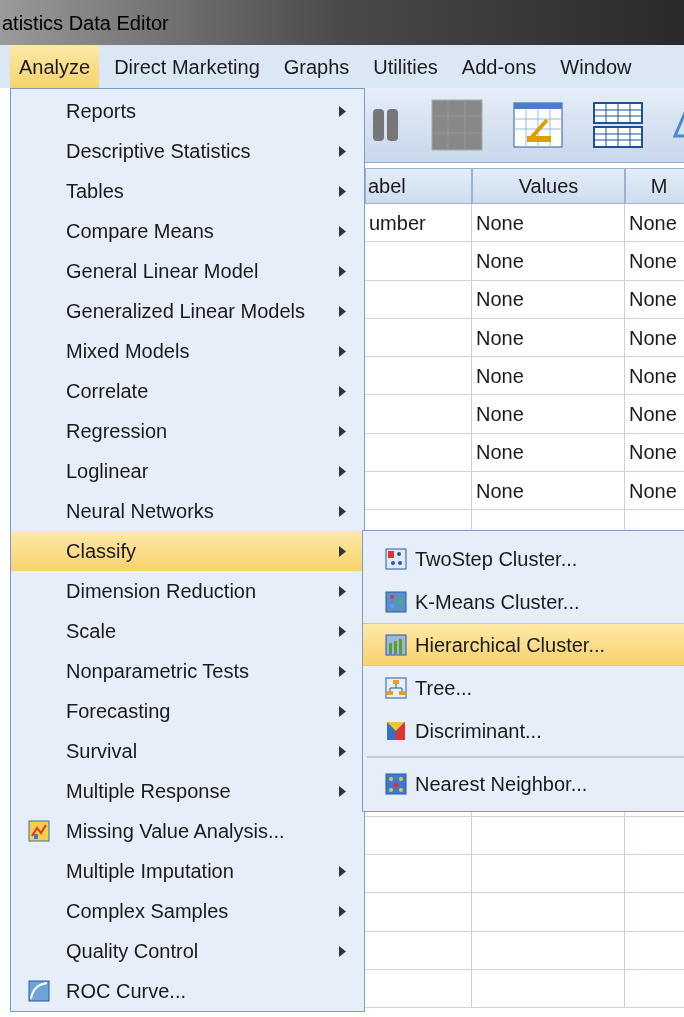 Image resolution: width=684 pixels, height=1017 pixels. What do you see at coordinates (85, 23) in the screenshot?
I see `window-title: atistics Data Editor` at bounding box center [85, 23].